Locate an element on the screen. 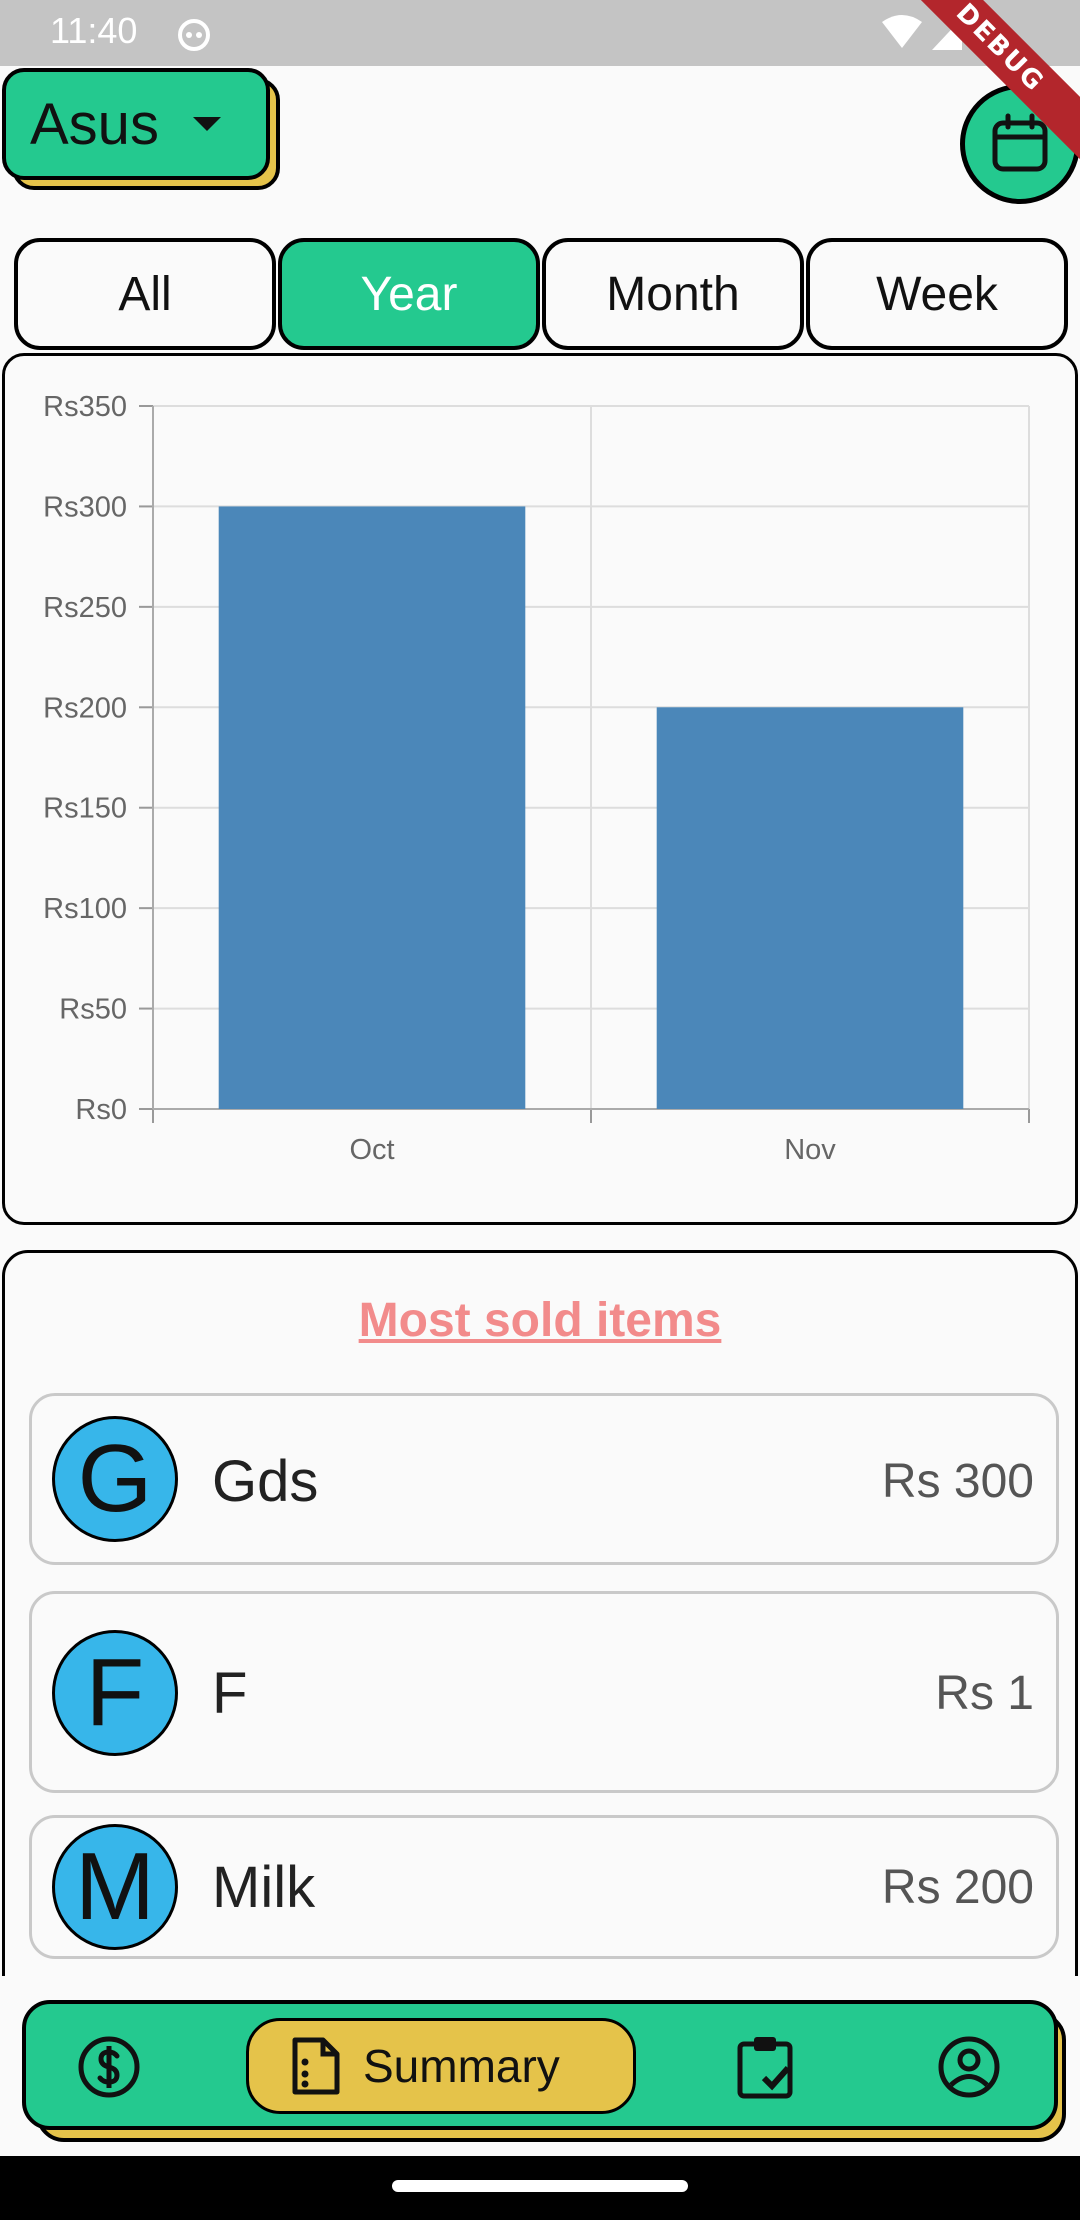 The width and height of the screenshot is (1080, 2220). nav-summary-button: Summary is located at coordinates (441, 2066).